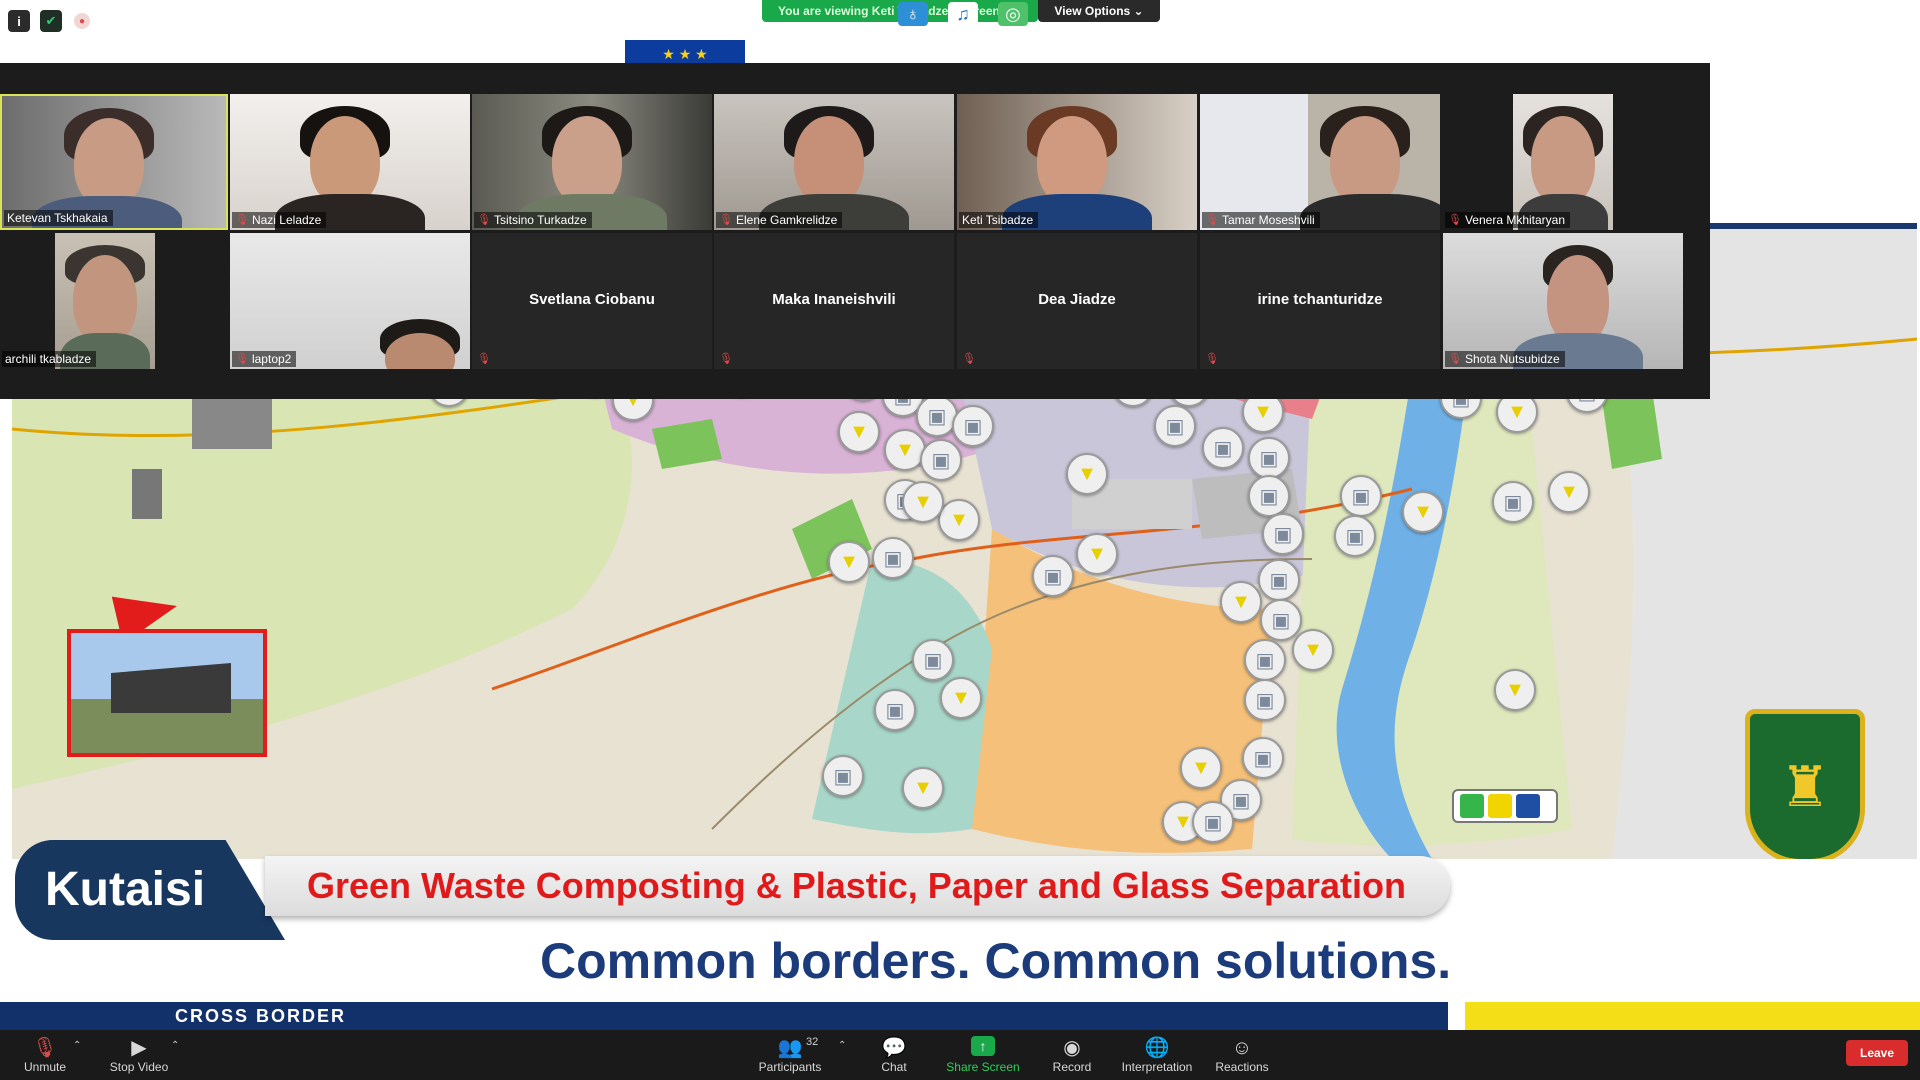 The width and height of the screenshot is (1920, 1080). Describe the element at coordinates (1157, 1048) in the screenshot. I see `globe-icon: 🌐` at that location.